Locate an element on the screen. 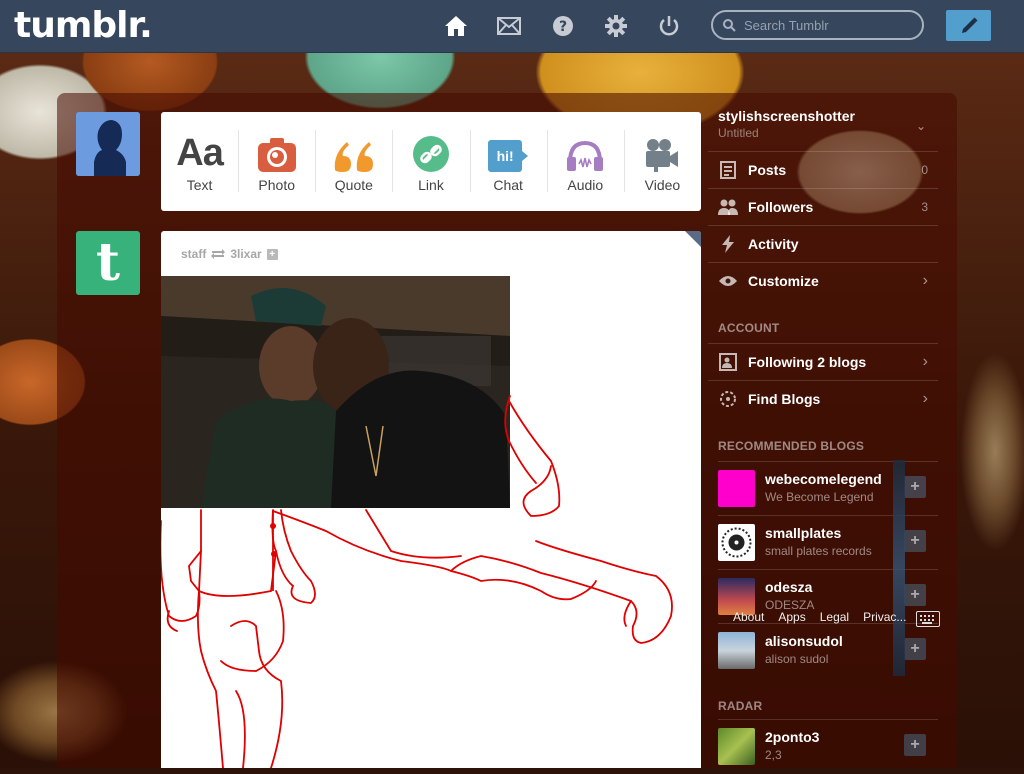 This screenshot has width=1024, height=774. post-quote-button: Quote is located at coordinates (353, 161).